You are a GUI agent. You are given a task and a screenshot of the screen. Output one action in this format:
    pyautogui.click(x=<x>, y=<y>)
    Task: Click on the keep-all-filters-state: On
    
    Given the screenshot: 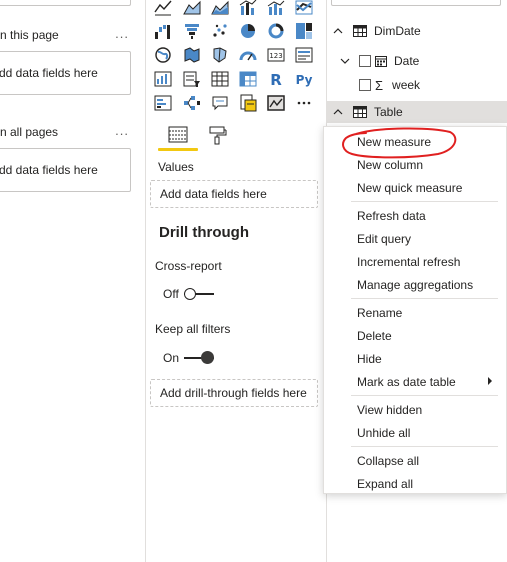 What is the action you would take?
    pyautogui.click(x=171, y=358)
    